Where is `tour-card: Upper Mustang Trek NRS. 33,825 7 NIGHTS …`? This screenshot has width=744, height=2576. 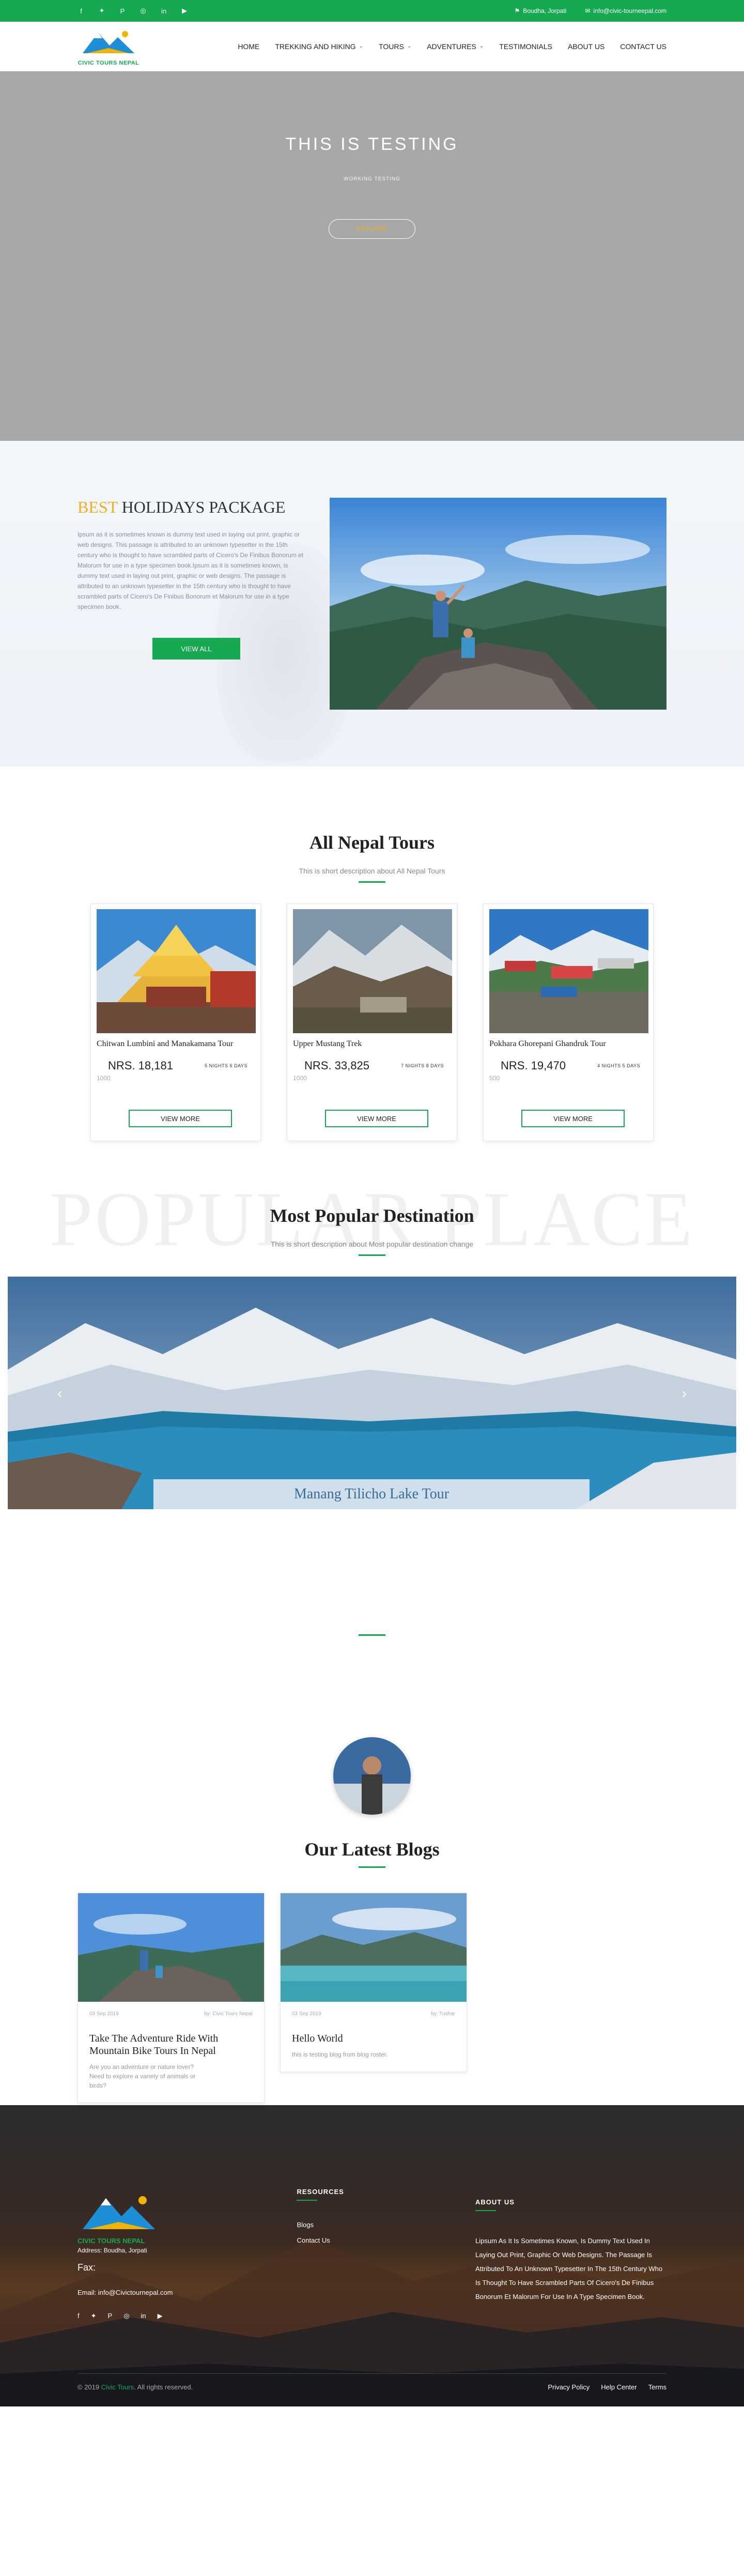 tour-card: Upper Mustang Trek NRS. 33,825 7 NIGHTS … is located at coordinates (372, 1022).